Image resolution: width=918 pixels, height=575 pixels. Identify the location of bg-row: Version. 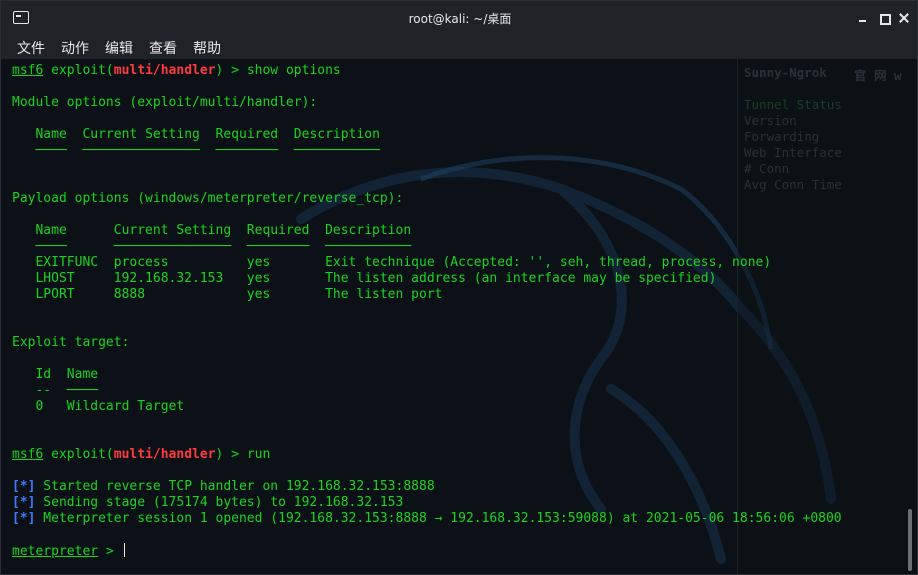
(770, 120).